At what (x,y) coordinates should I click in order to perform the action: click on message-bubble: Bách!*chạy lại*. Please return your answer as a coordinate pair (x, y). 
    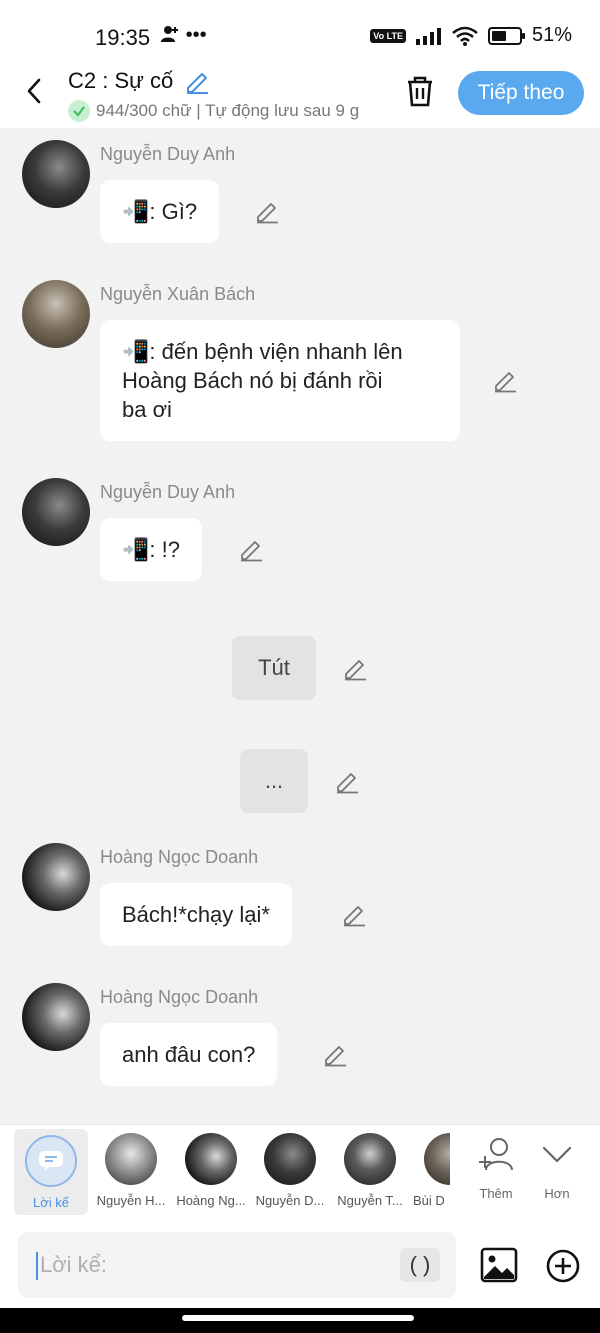
    Looking at the image, I should click on (196, 914).